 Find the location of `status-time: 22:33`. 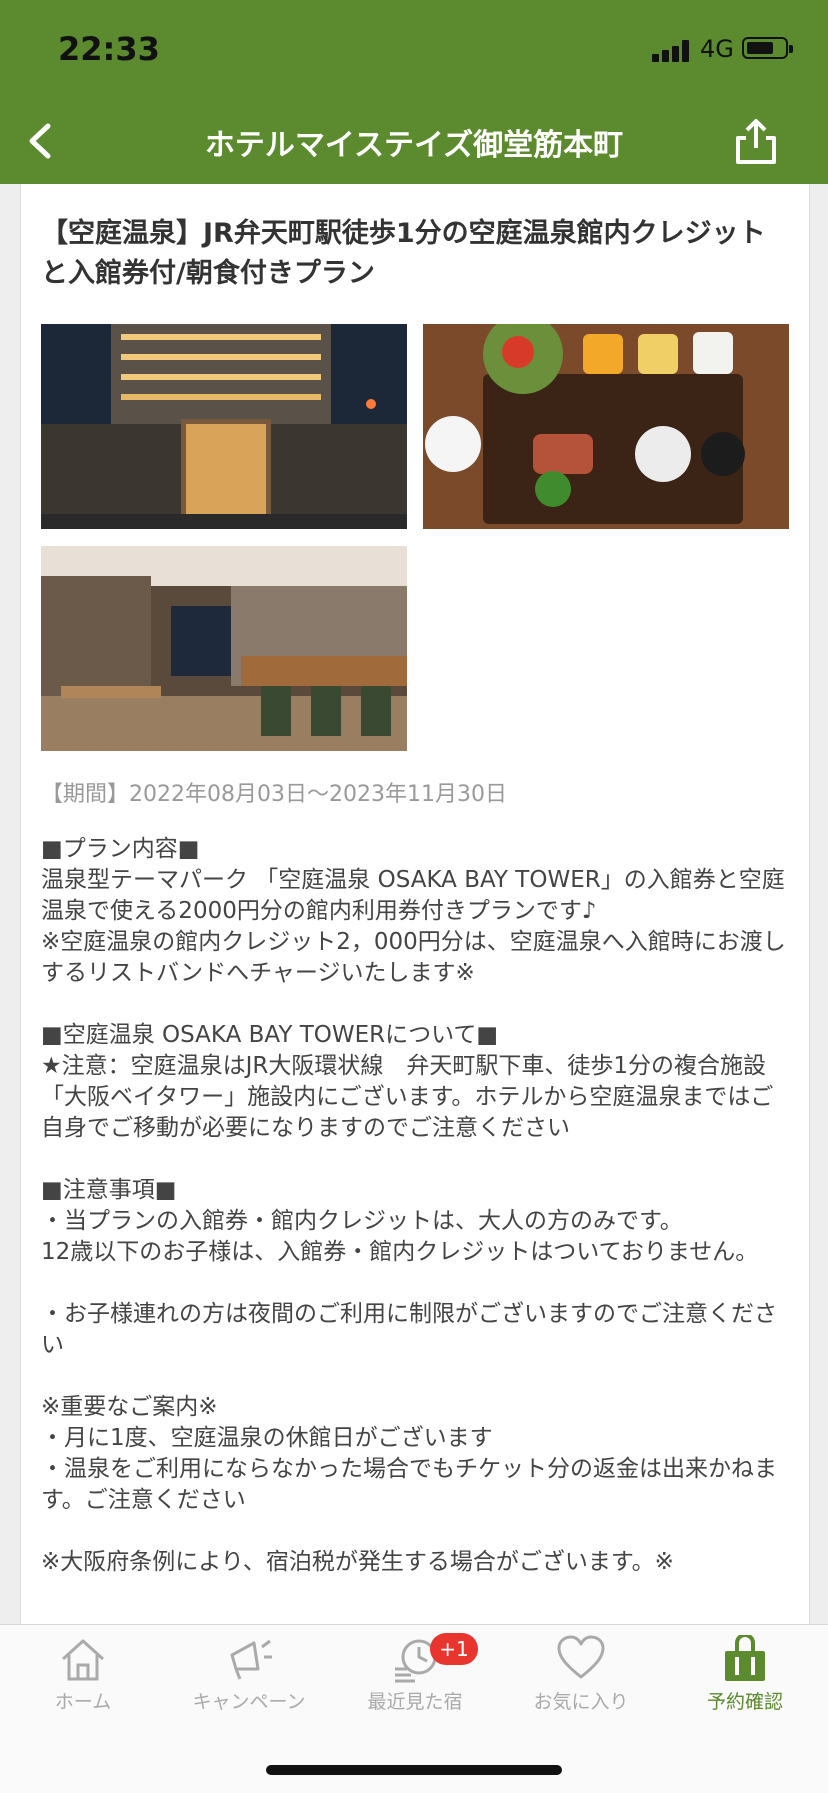

status-time: 22:33 is located at coordinates (109, 49).